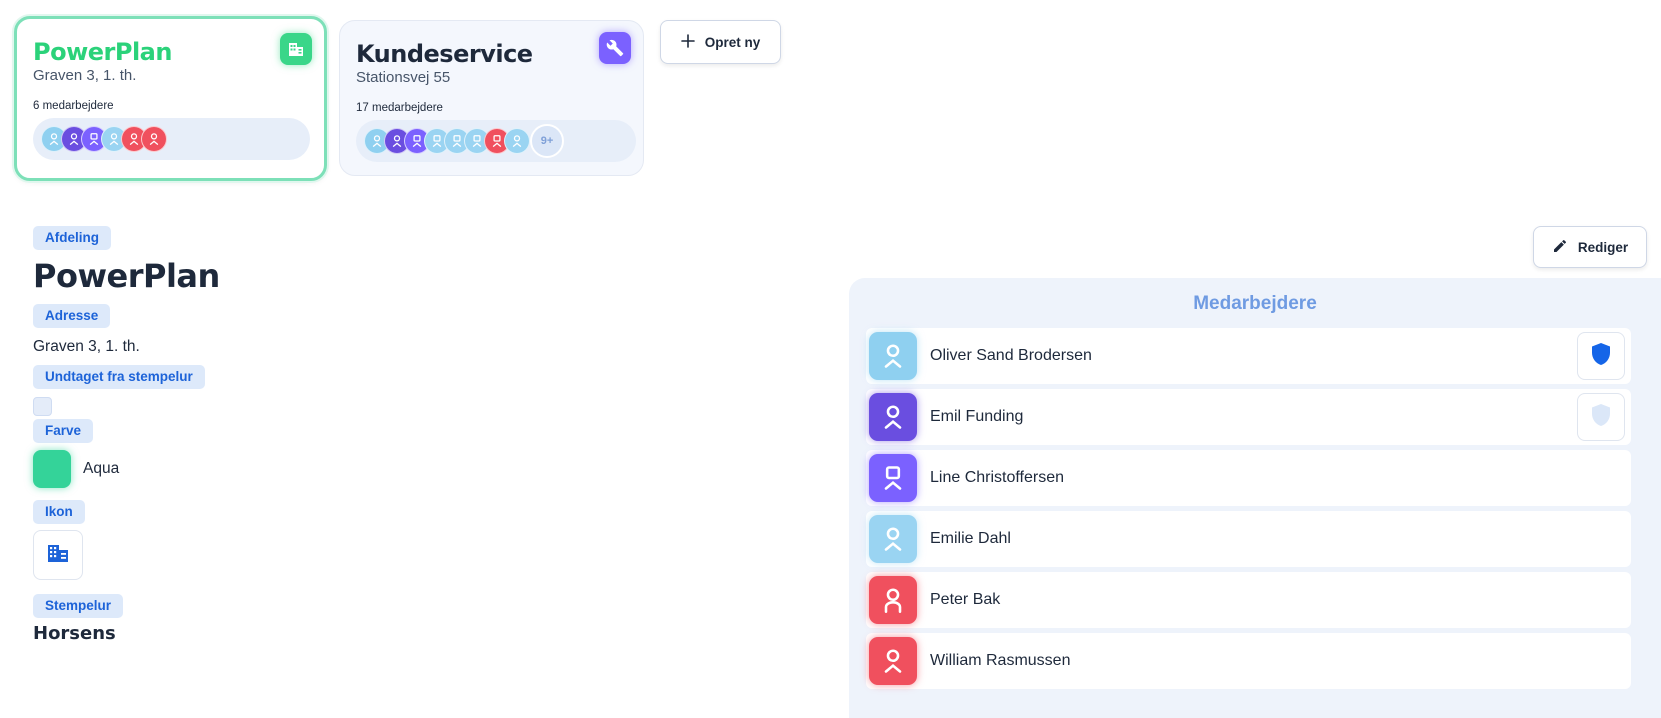 The image size is (1661, 718). What do you see at coordinates (1560, 247) in the screenshot?
I see `pencil-icon` at bounding box center [1560, 247].